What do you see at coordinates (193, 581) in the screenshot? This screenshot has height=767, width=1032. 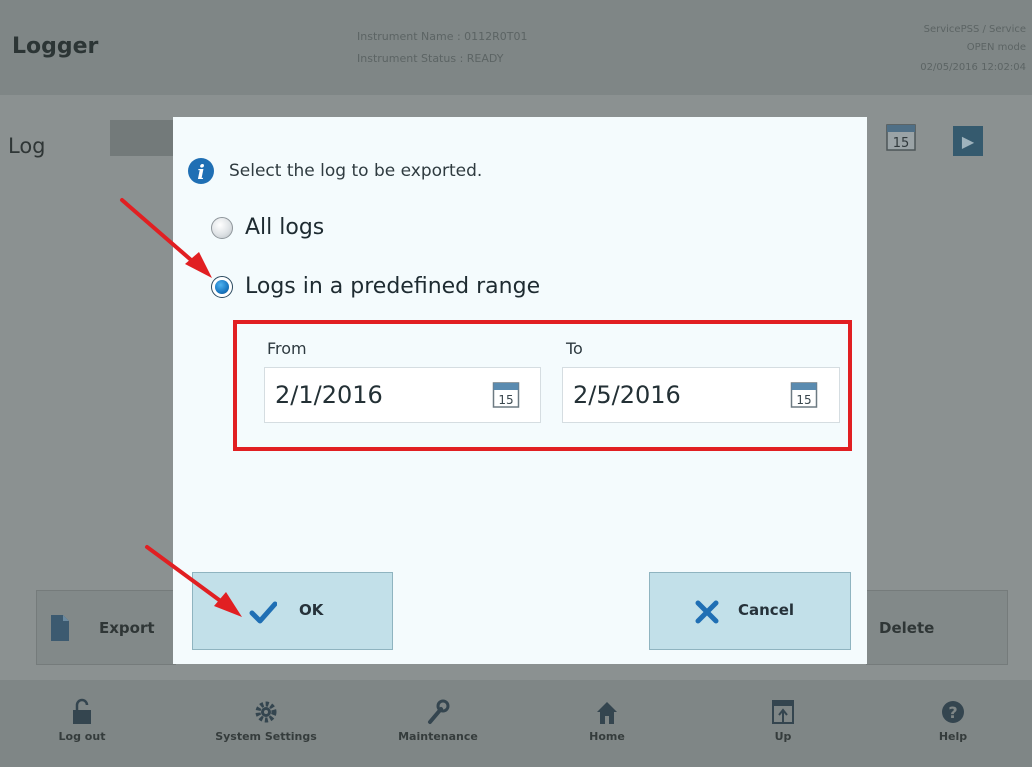 I see `arrow-to-ok-button` at bounding box center [193, 581].